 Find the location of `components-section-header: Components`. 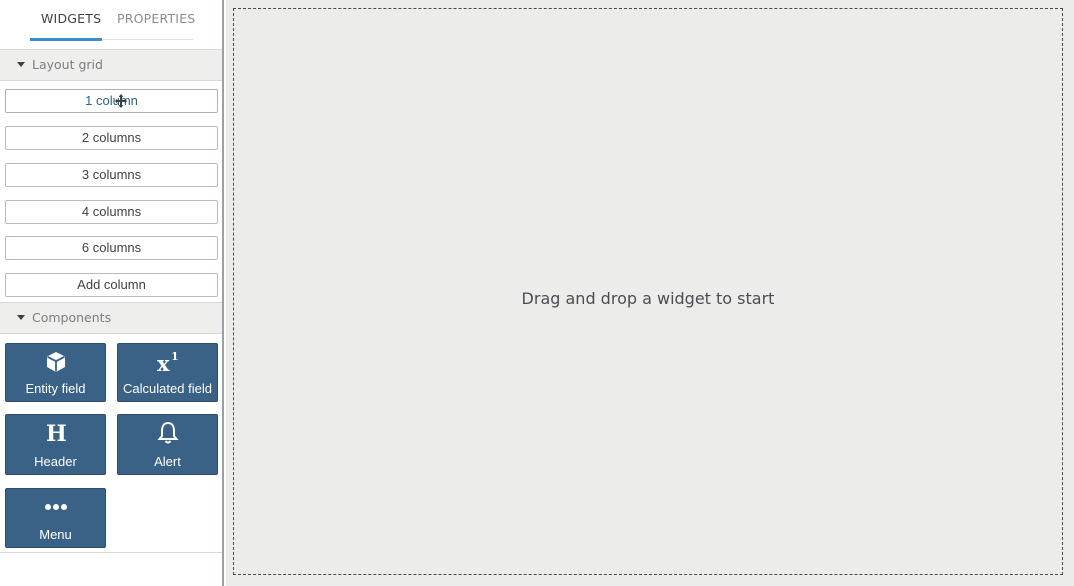

components-section-header: Components is located at coordinates (111, 318).